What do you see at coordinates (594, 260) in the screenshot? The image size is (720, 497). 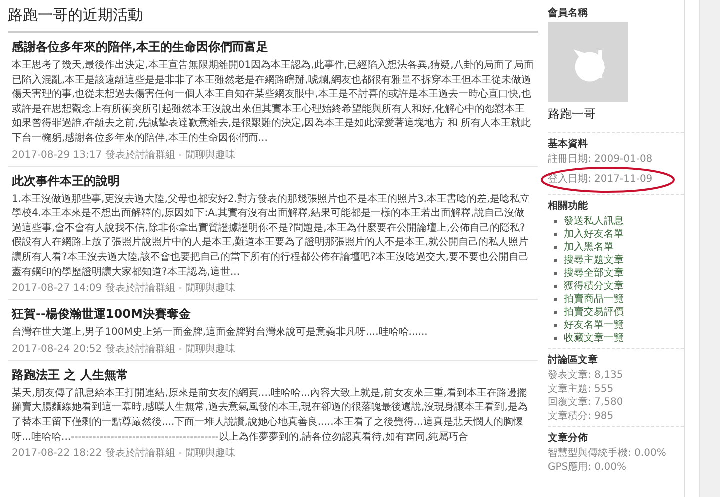 I see `sidebar-link: 搜尋主題文章` at bounding box center [594, 260].